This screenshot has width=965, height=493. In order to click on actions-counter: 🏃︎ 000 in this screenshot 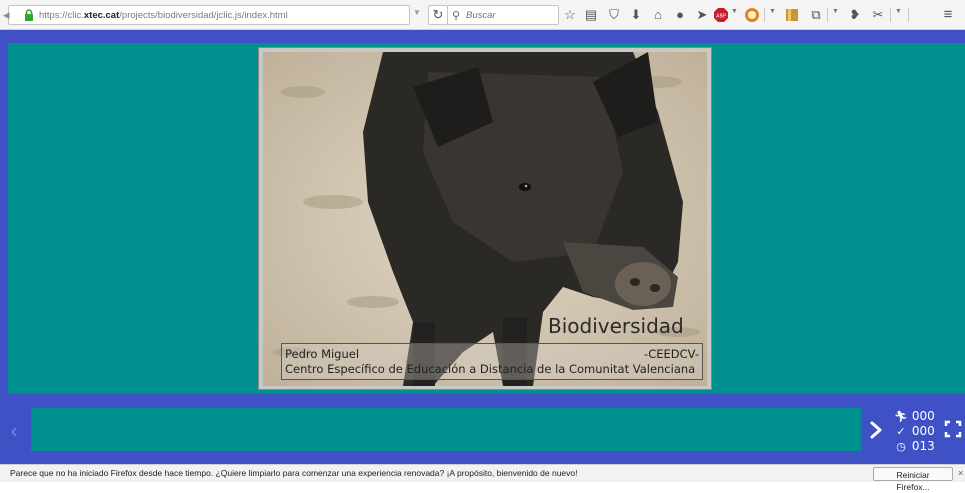, I will do `click(914, 416)`.